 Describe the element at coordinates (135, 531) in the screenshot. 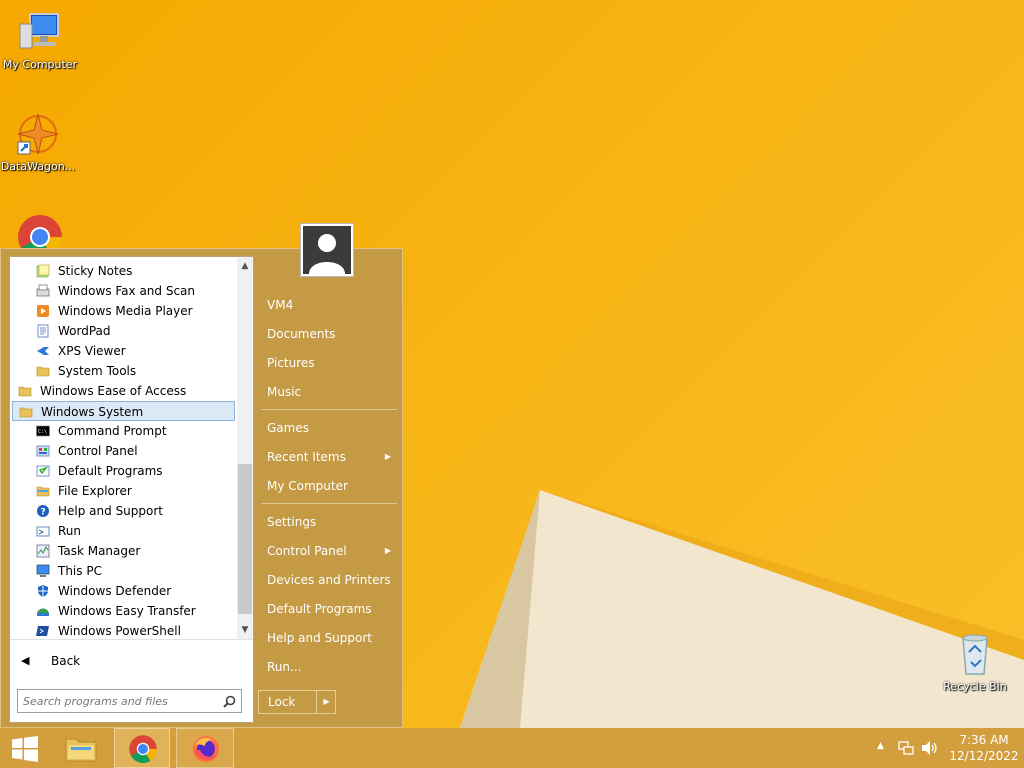

I see `program-item: Run` at that location.